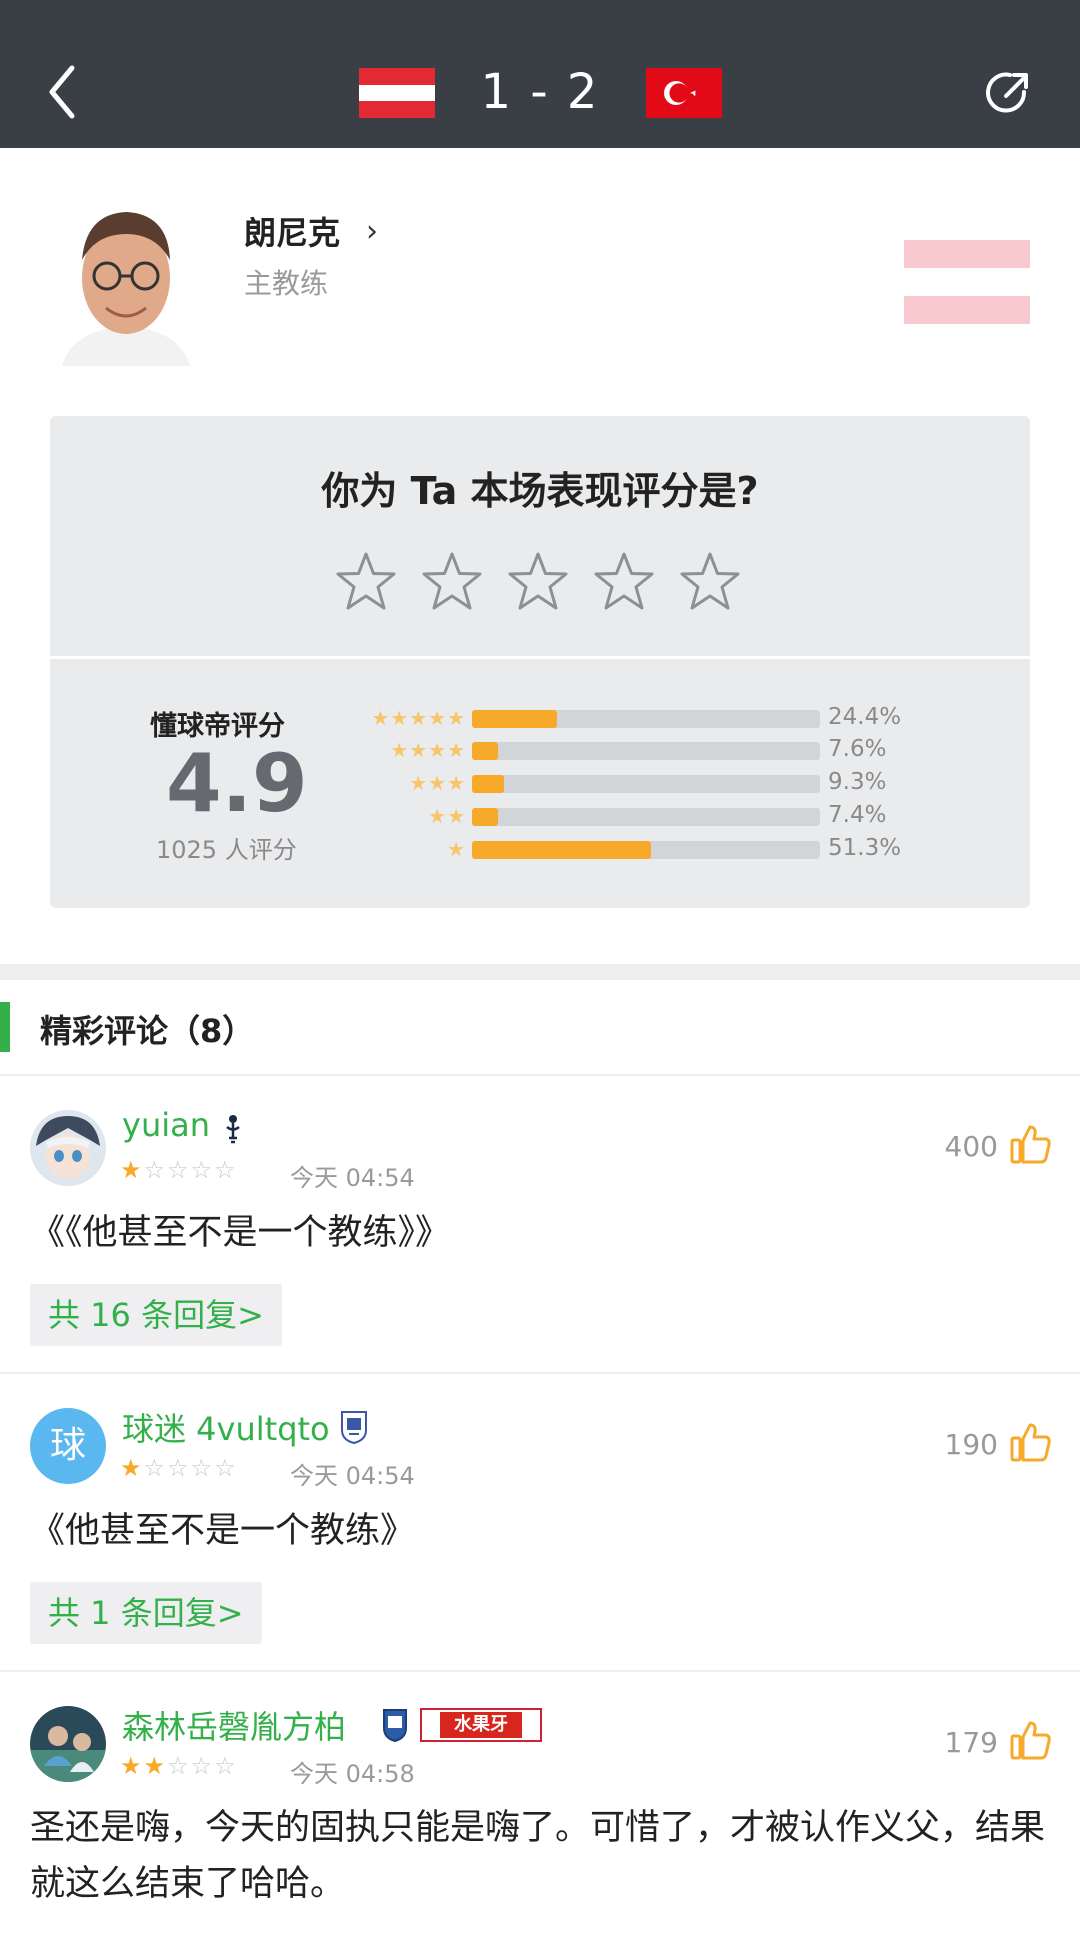  I want to click on back-button, so click(64, 92).